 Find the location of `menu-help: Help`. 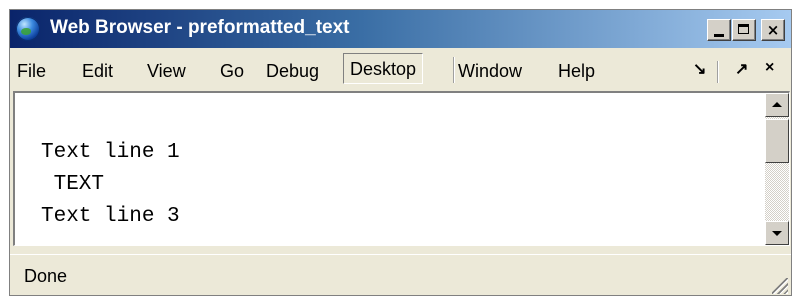

menu-help: Help is located at coordinates (576, 71).